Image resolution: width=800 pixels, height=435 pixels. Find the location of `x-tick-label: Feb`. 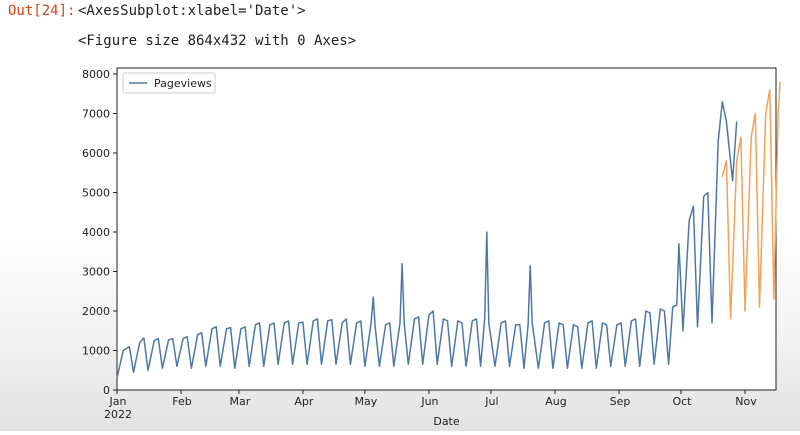

x-tick-label: Feb is located at coordinates (181, 401).